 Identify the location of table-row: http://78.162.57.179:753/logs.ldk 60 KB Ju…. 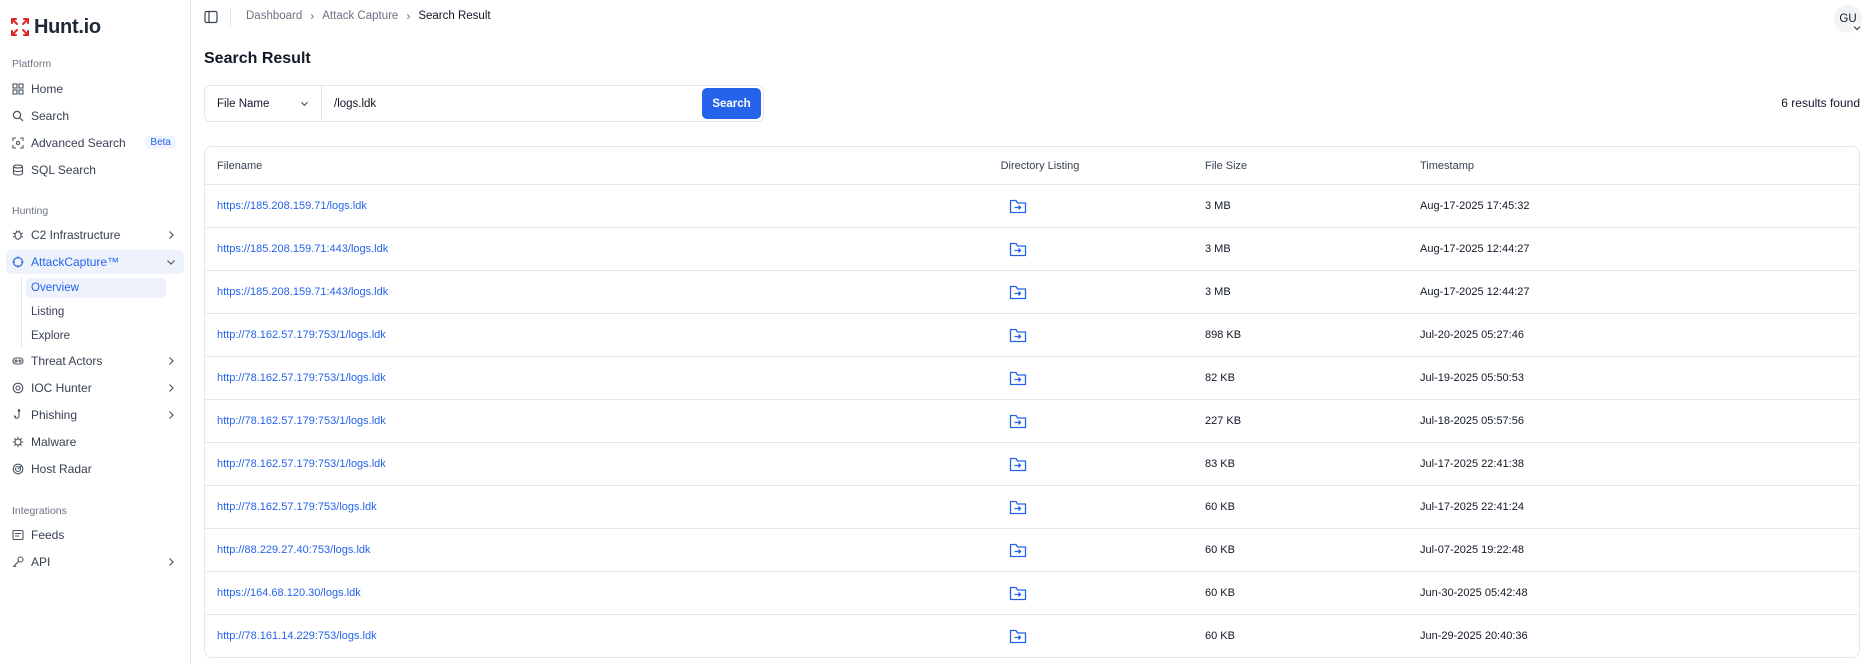
(1032, 507).